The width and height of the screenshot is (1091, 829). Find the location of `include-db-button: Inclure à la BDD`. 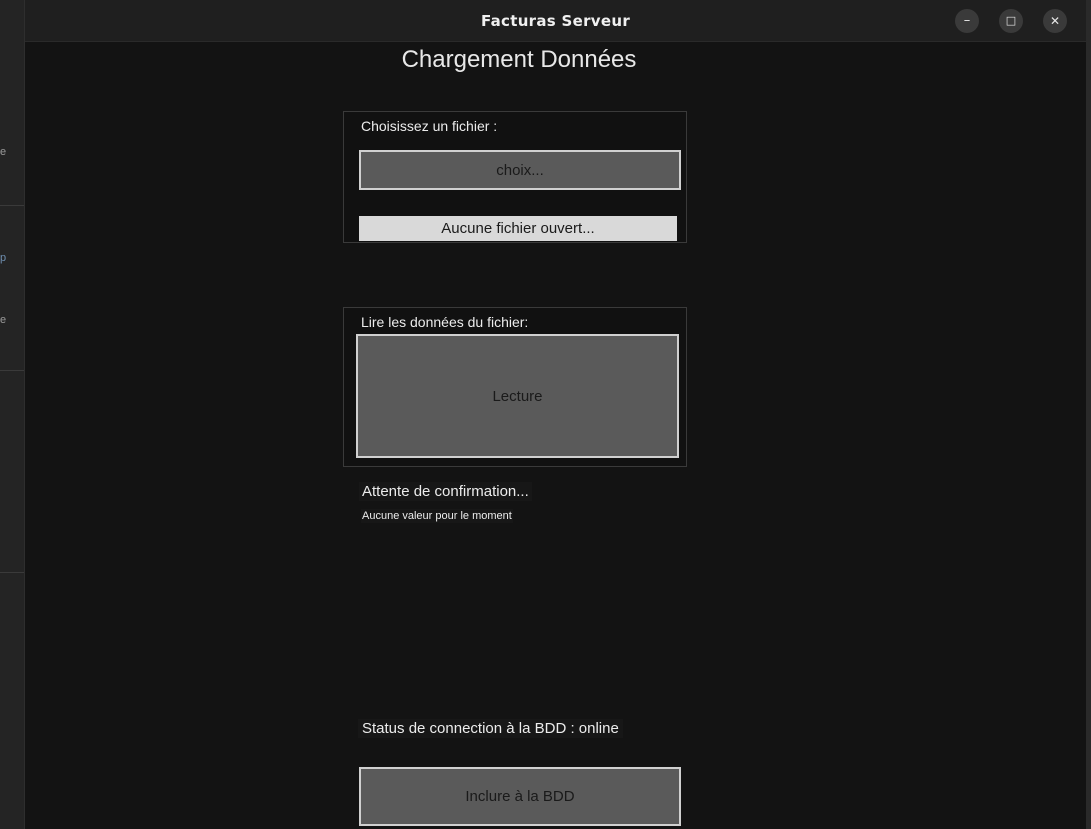

include-db-button: Inclure à la BDD is located at coordinates (520, 796).